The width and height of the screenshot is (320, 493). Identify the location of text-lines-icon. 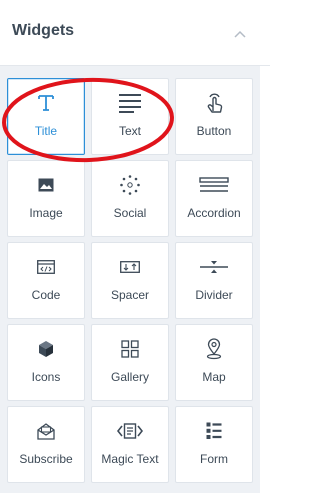
(130, 103).